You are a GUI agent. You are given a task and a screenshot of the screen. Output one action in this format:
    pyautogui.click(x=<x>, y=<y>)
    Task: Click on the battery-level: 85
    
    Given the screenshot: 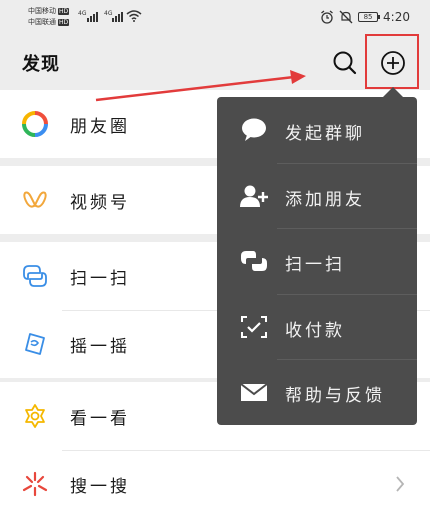 What is the action you would take?
    pyautogui.click(x=368, y=17)
    